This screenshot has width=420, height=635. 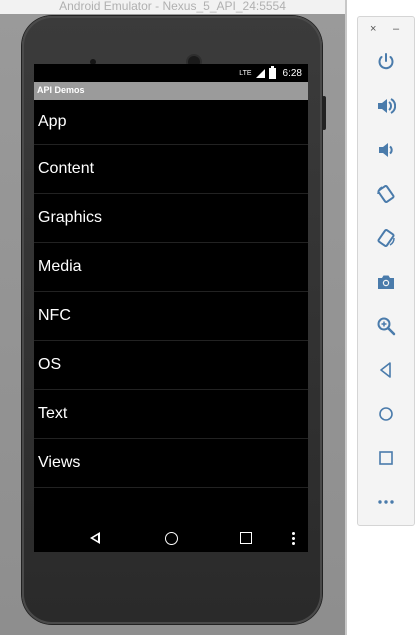 I want to click on list-item-label: Graphics, so click(x=70, y=217).